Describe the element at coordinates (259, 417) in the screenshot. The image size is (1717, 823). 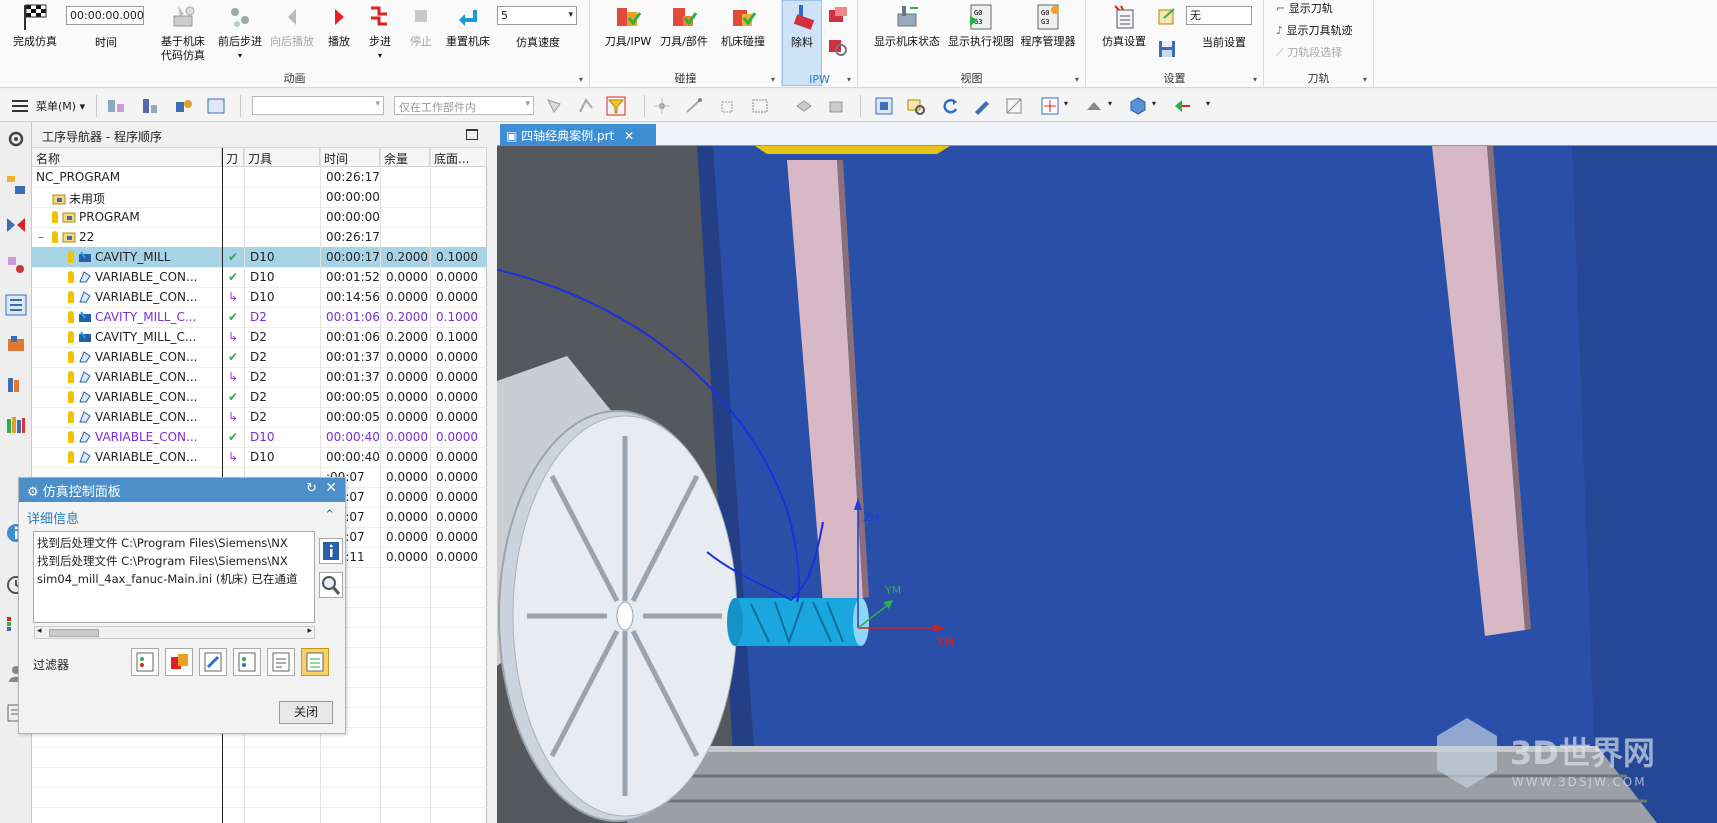
I see `table-row: VARIABLE_CON... ↳ D2 00:00:05 0.0000 0.0000` at that location.